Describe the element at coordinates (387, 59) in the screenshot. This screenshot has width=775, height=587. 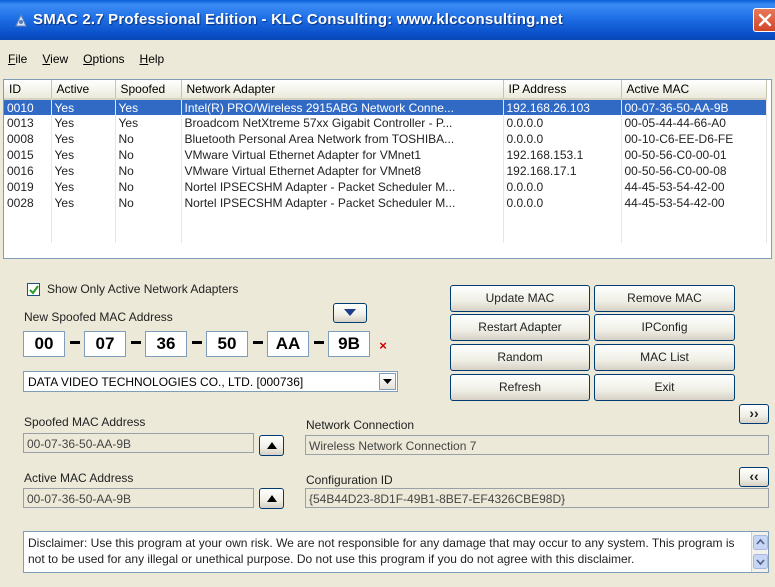
I see `menu-bar: File View Options Help` at that location.